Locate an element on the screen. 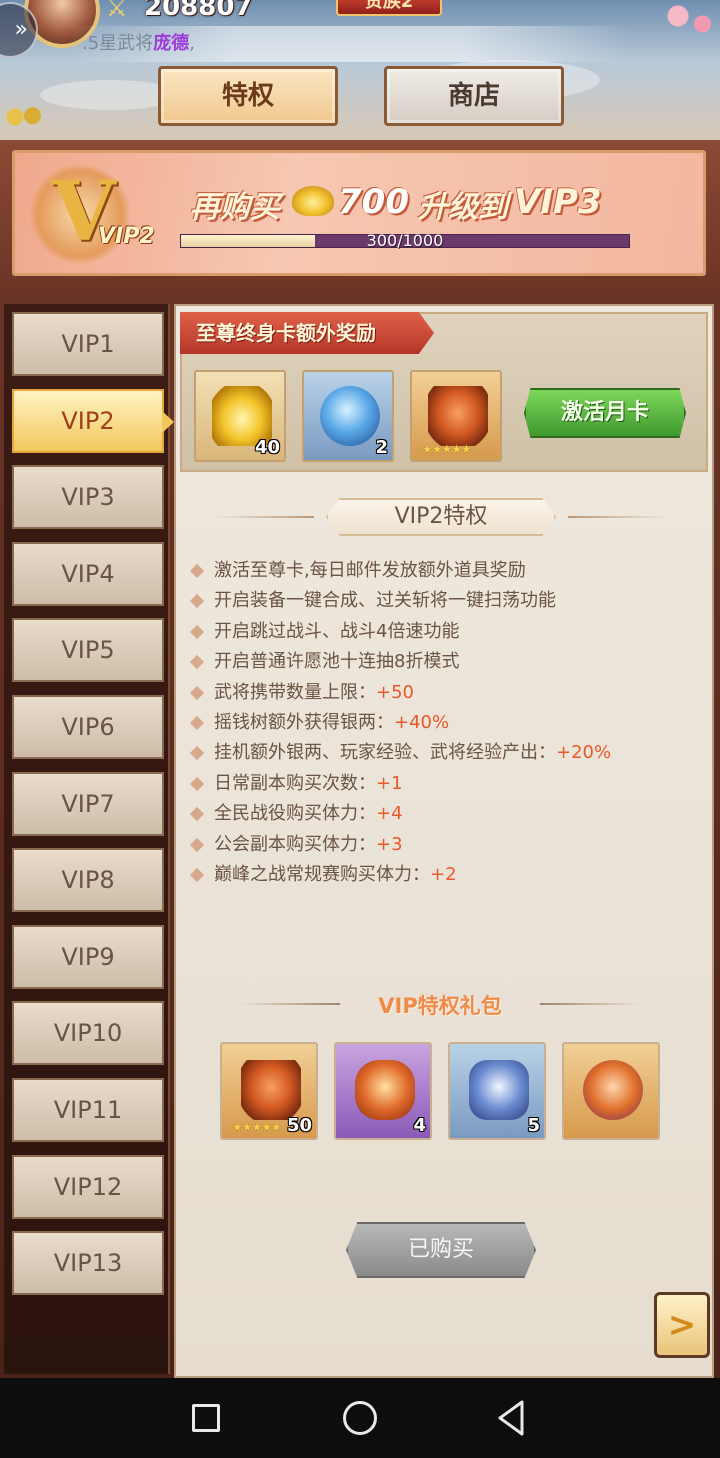  privilege-item: 武将携带数量上限：+50 is located at coordinates (301, 691).